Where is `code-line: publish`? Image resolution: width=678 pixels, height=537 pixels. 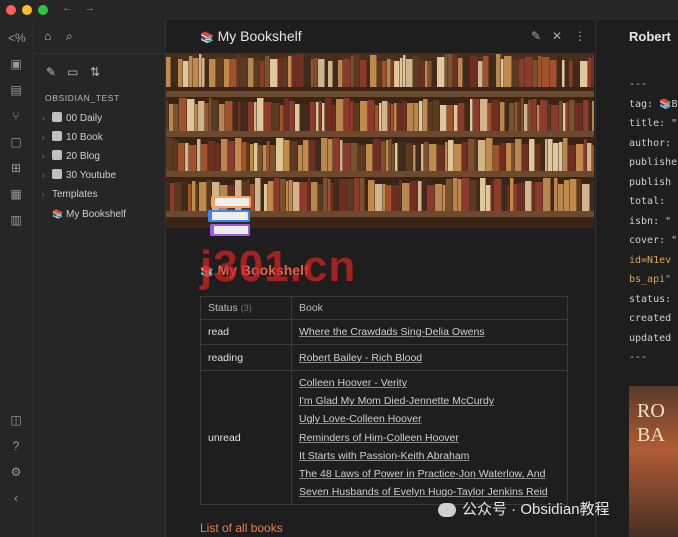
code-line: publish is located at coordinates (650, 182).